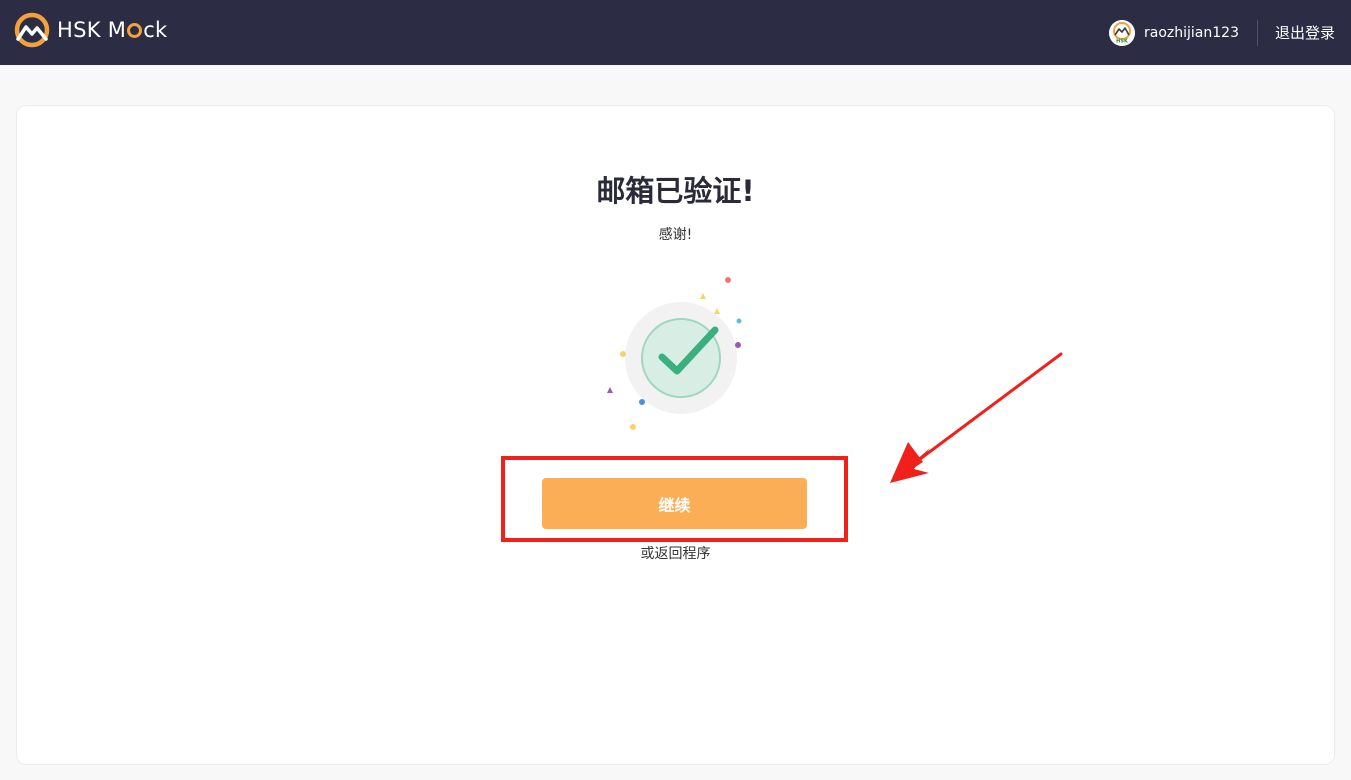 The height and width of the screenshot is (780, 1351). I want to click on page-title: 邮箱已验证!, so click(675, 191).